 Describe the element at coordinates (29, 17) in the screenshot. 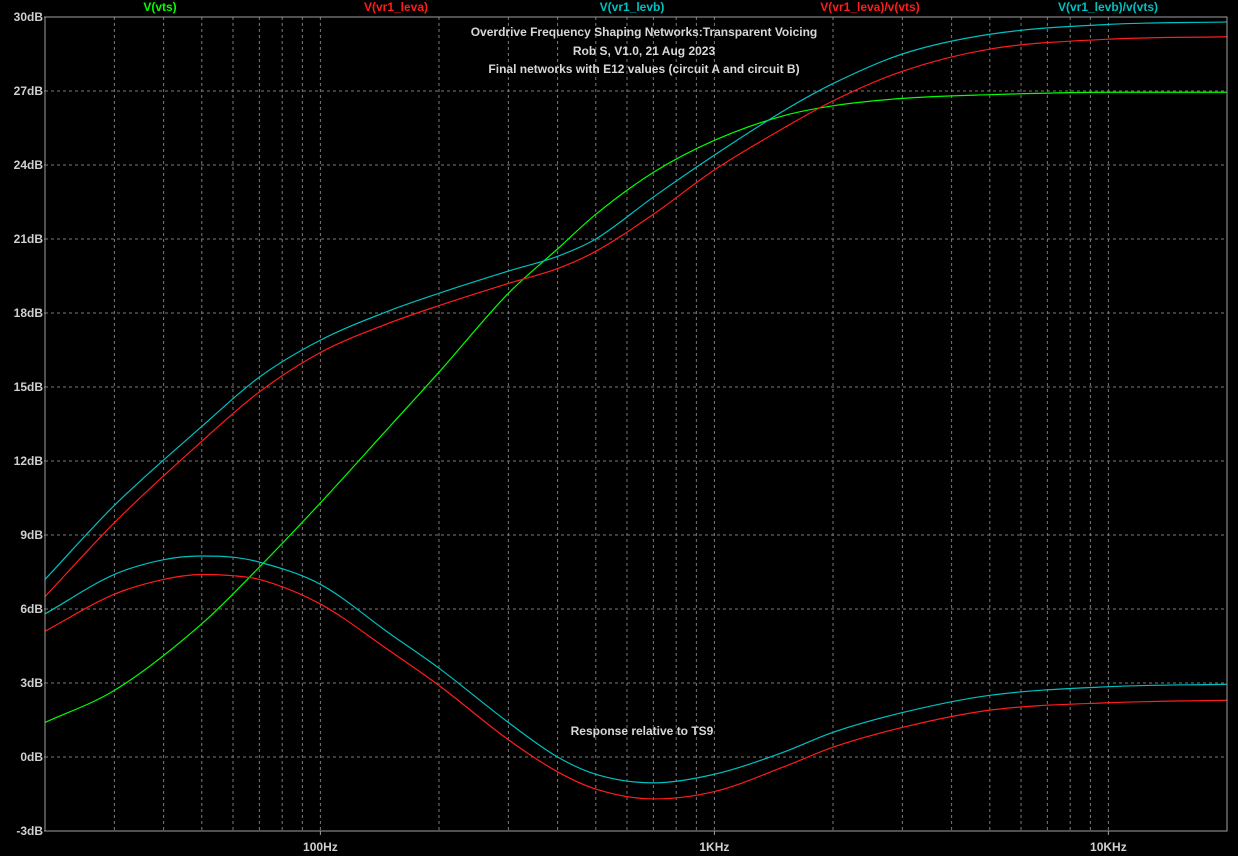

I see `y-tick-label: 30dB` at that location.